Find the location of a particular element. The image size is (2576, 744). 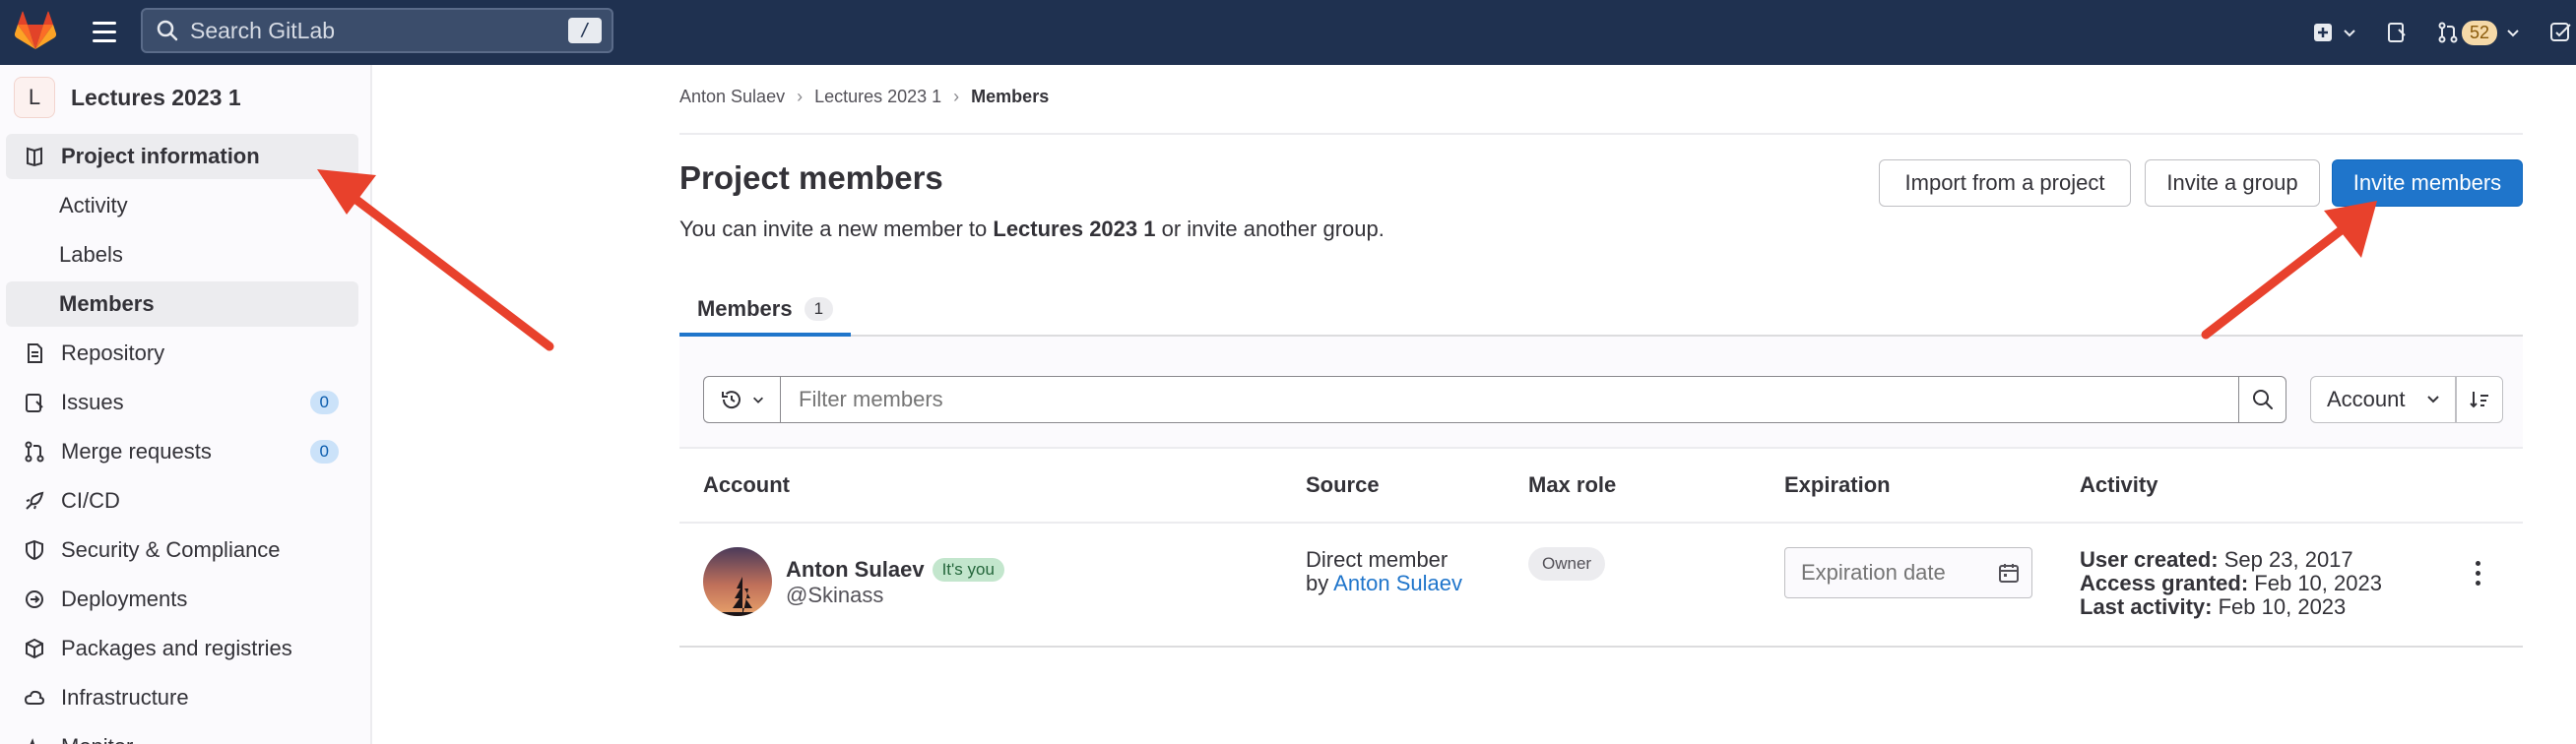

column-header-account: Account is located at coordinates (746, 484).